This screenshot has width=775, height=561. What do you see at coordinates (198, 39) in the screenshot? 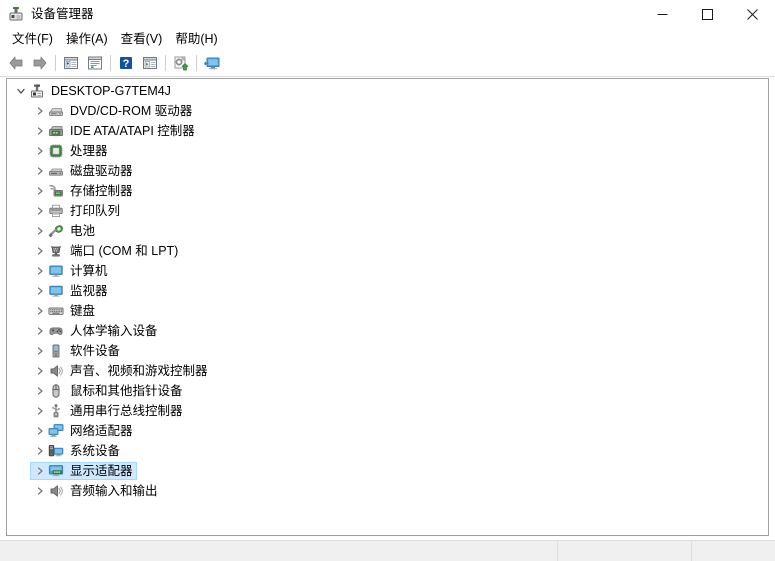
I see `menu-help: 帮助(H)` at bounding box center [198, 39].